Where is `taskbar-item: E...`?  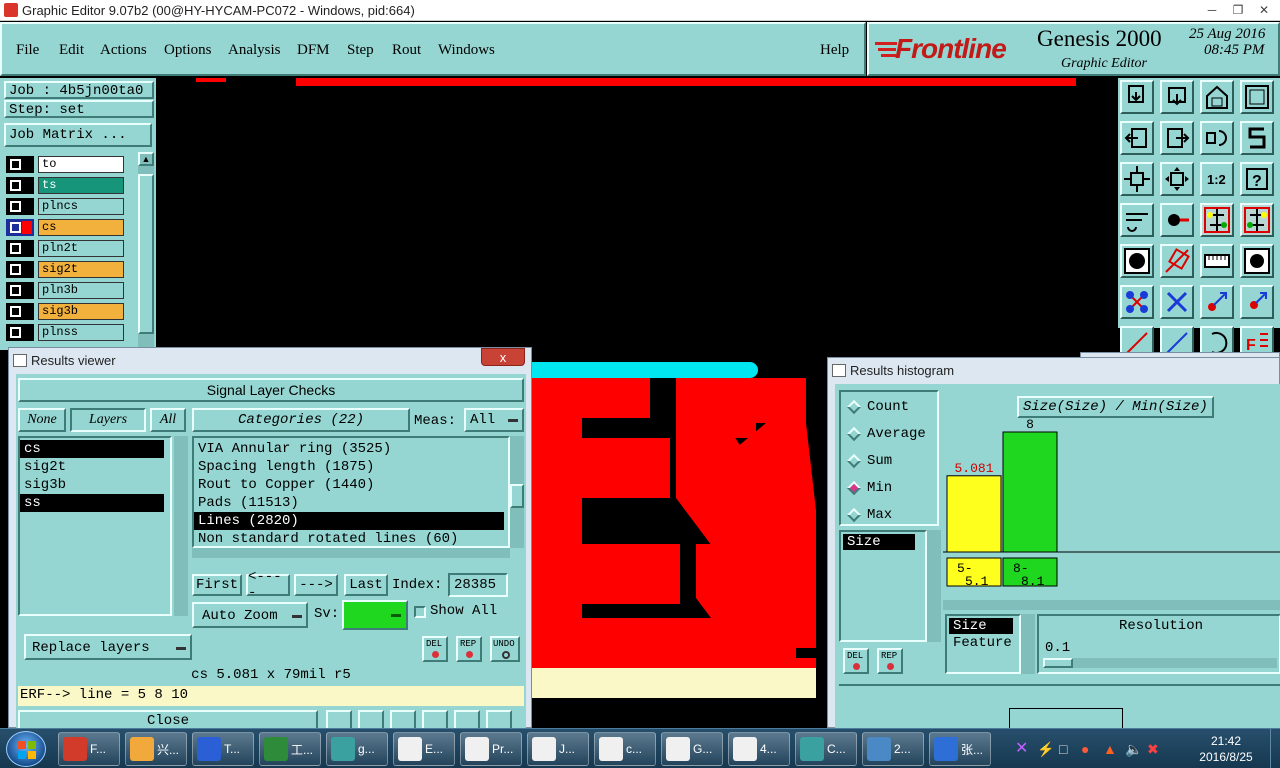
taskbar-item: E... is located at coordinates (424, 749).